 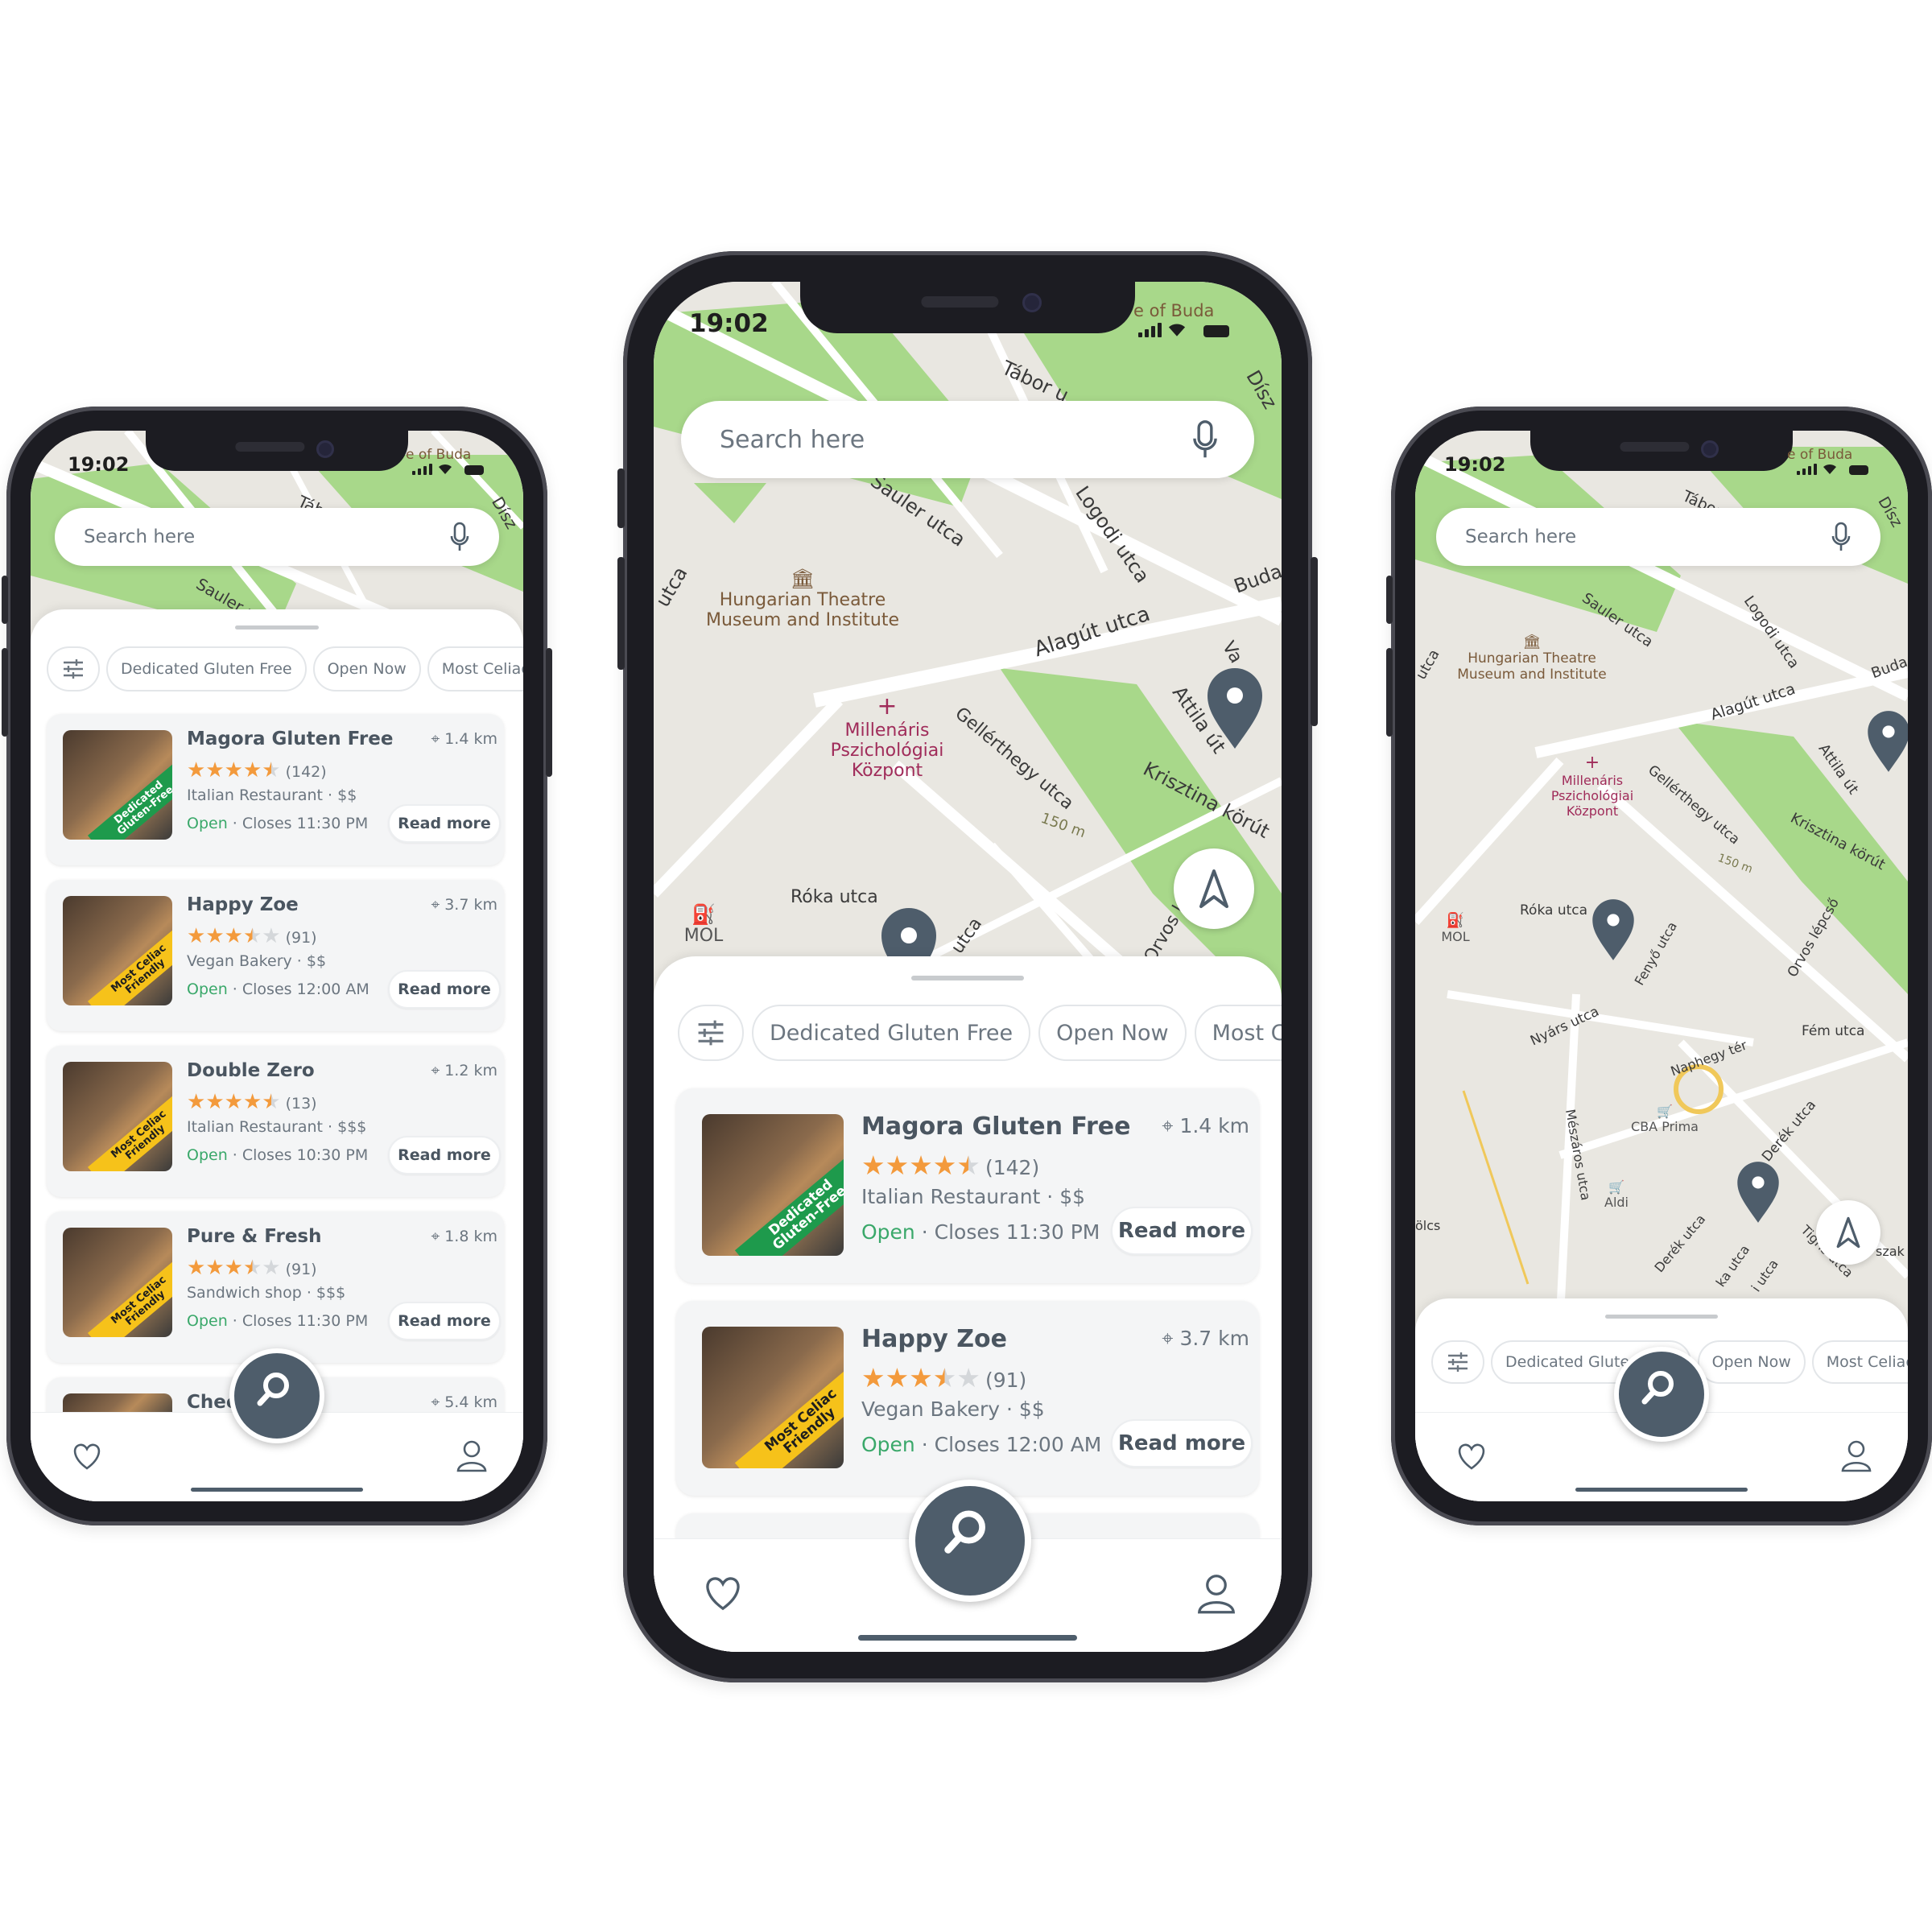 What do you see at coordinates (1616, 1194) in the screenshot?
I see `poi-label: 🛒 Aldi` at bounding box center [1616, 1194].